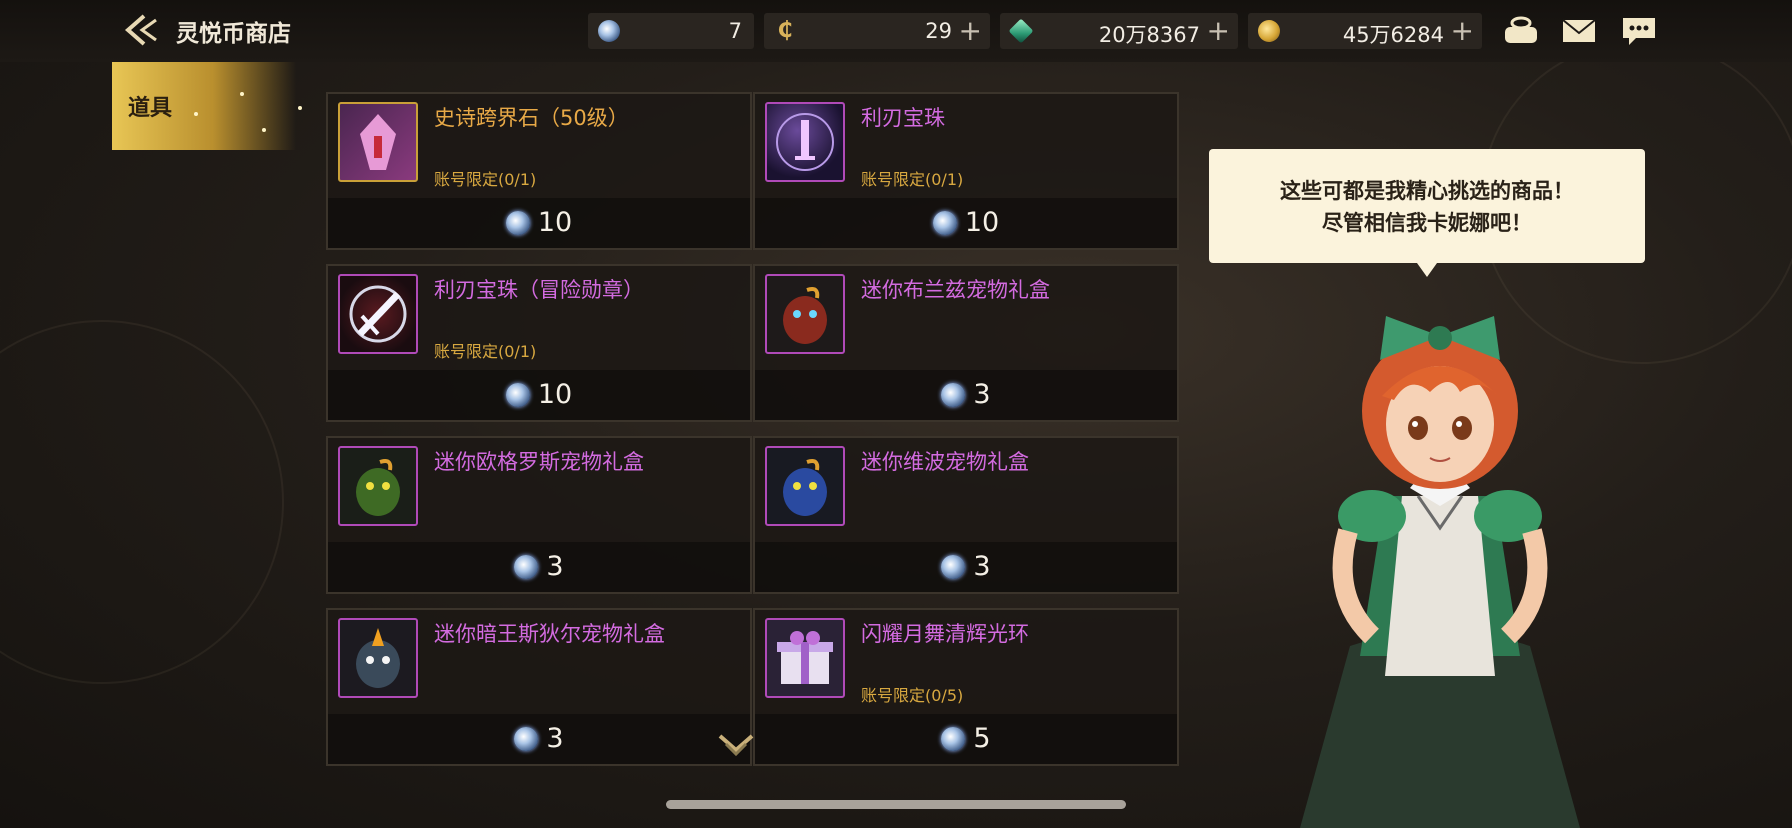  What do you see at coordinates (1021, 31) in the screenshot?
I see `green-crystal-icon` at bounding box center [1021, 31].